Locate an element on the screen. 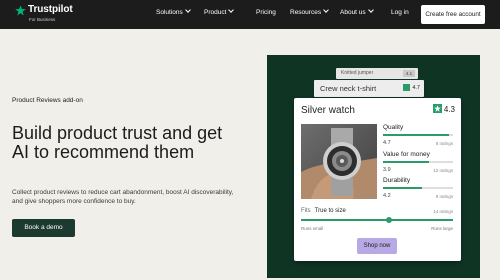 The image size is (500, 280). metric-quality-value: 4.7 is located at coordinates (387, 143).